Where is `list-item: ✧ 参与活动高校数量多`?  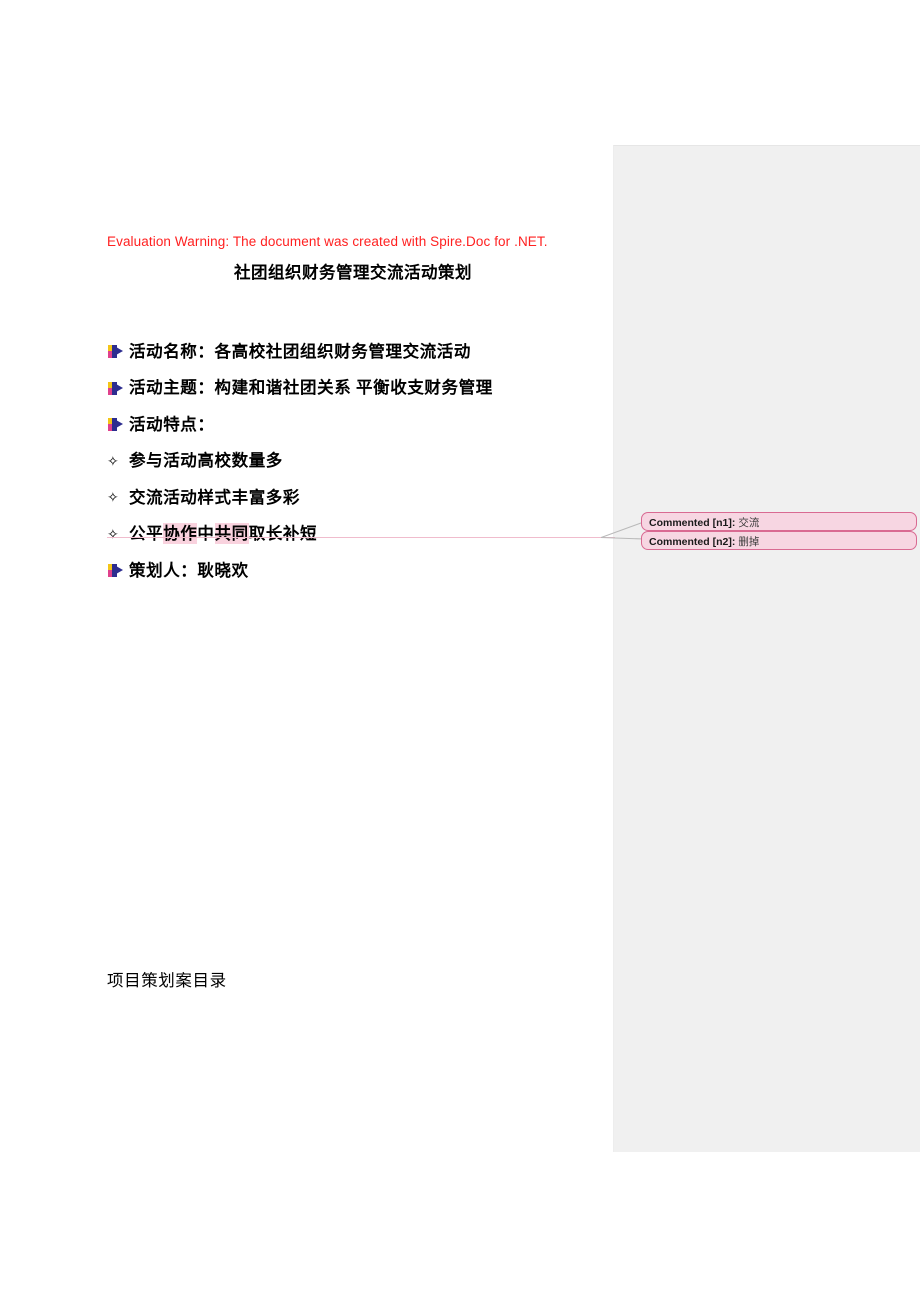 list-item: ✧ 参与活动高校数量多 is located at coordinates (357, 461).